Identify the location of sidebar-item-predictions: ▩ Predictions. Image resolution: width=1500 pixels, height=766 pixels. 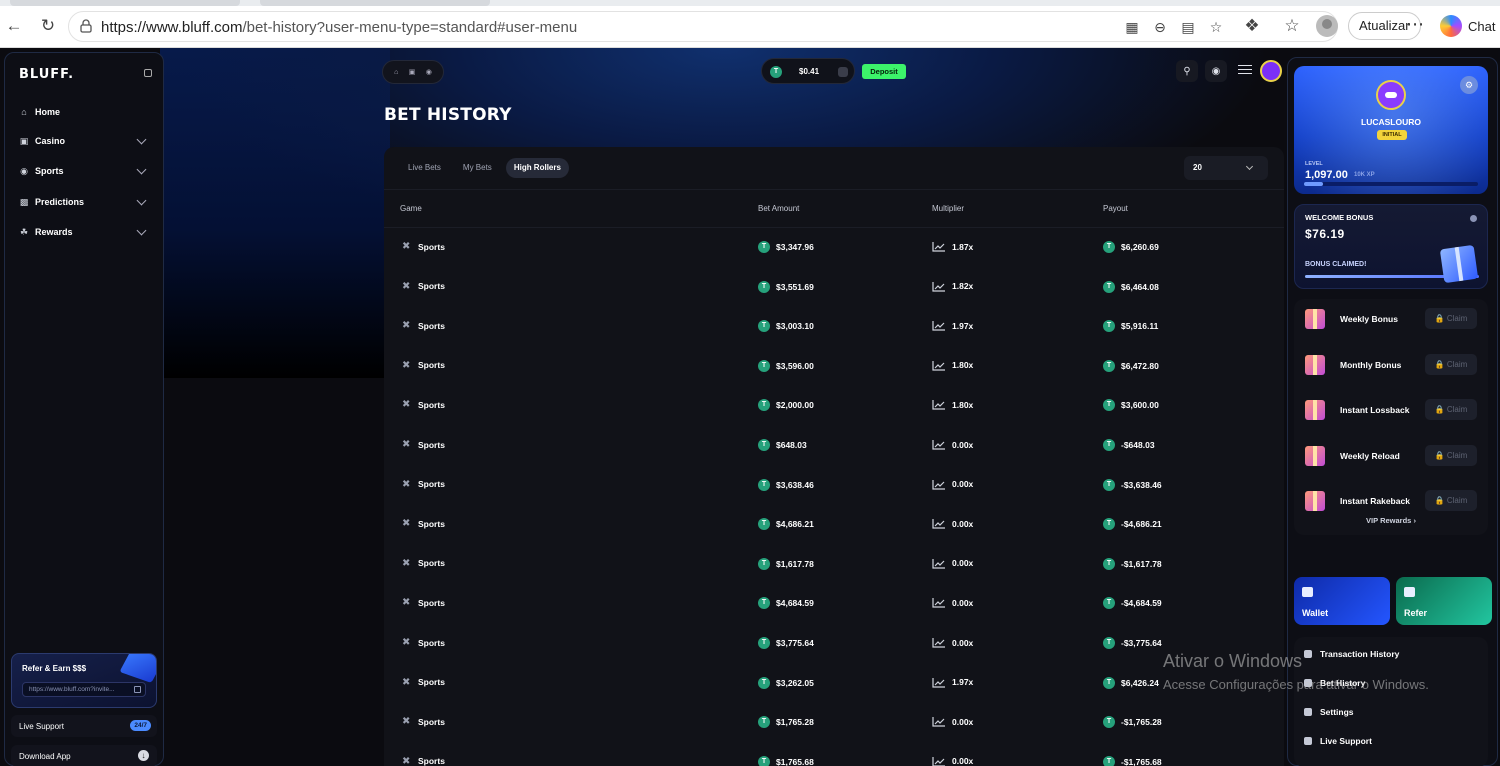
(85, 202).